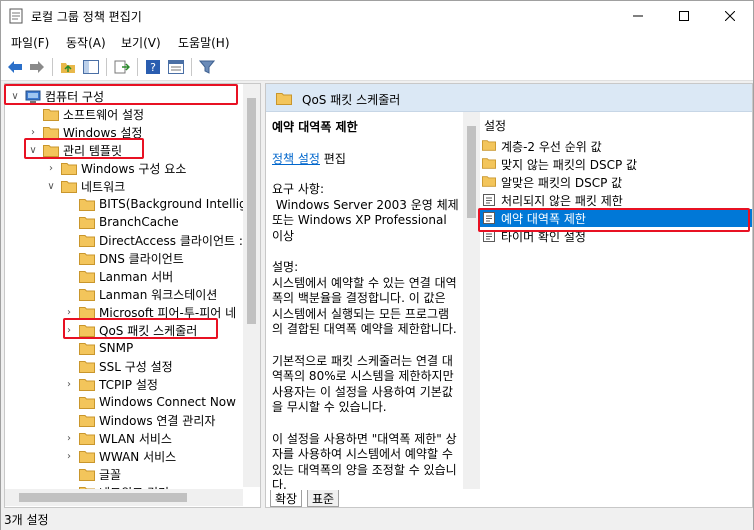 Image resolution: width=754 pixels, height=530 pixels. I want to click on tree-item-label: WLAN 서비스, so click(135, 438).